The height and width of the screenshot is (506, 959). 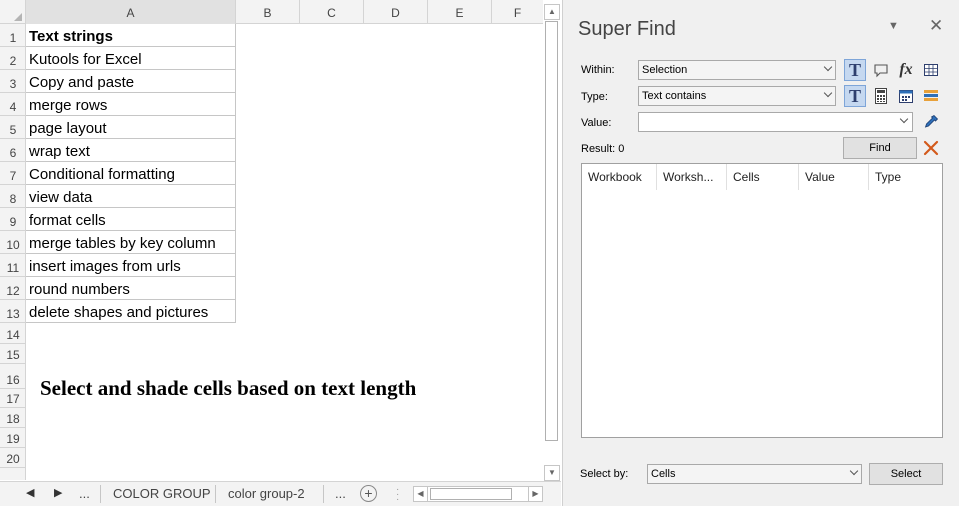 What do you see at coordinates (880, 148) in the screenshot?
I see `find-button: Find` at bounding box center [880, 148].